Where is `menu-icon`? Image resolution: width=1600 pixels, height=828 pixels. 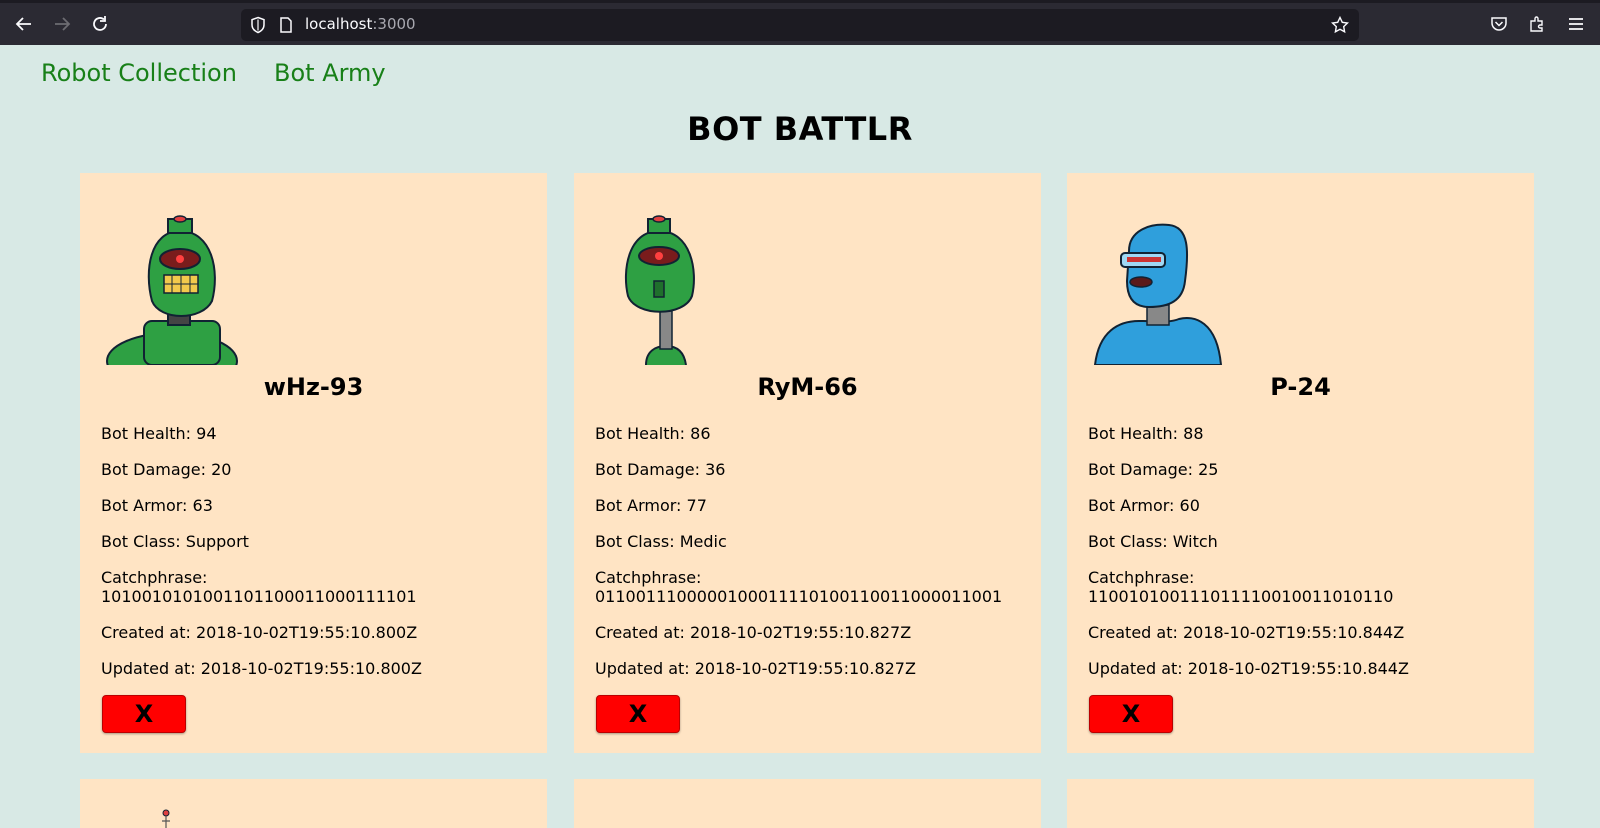
menu-icon is located at coordinates (1577, 25).